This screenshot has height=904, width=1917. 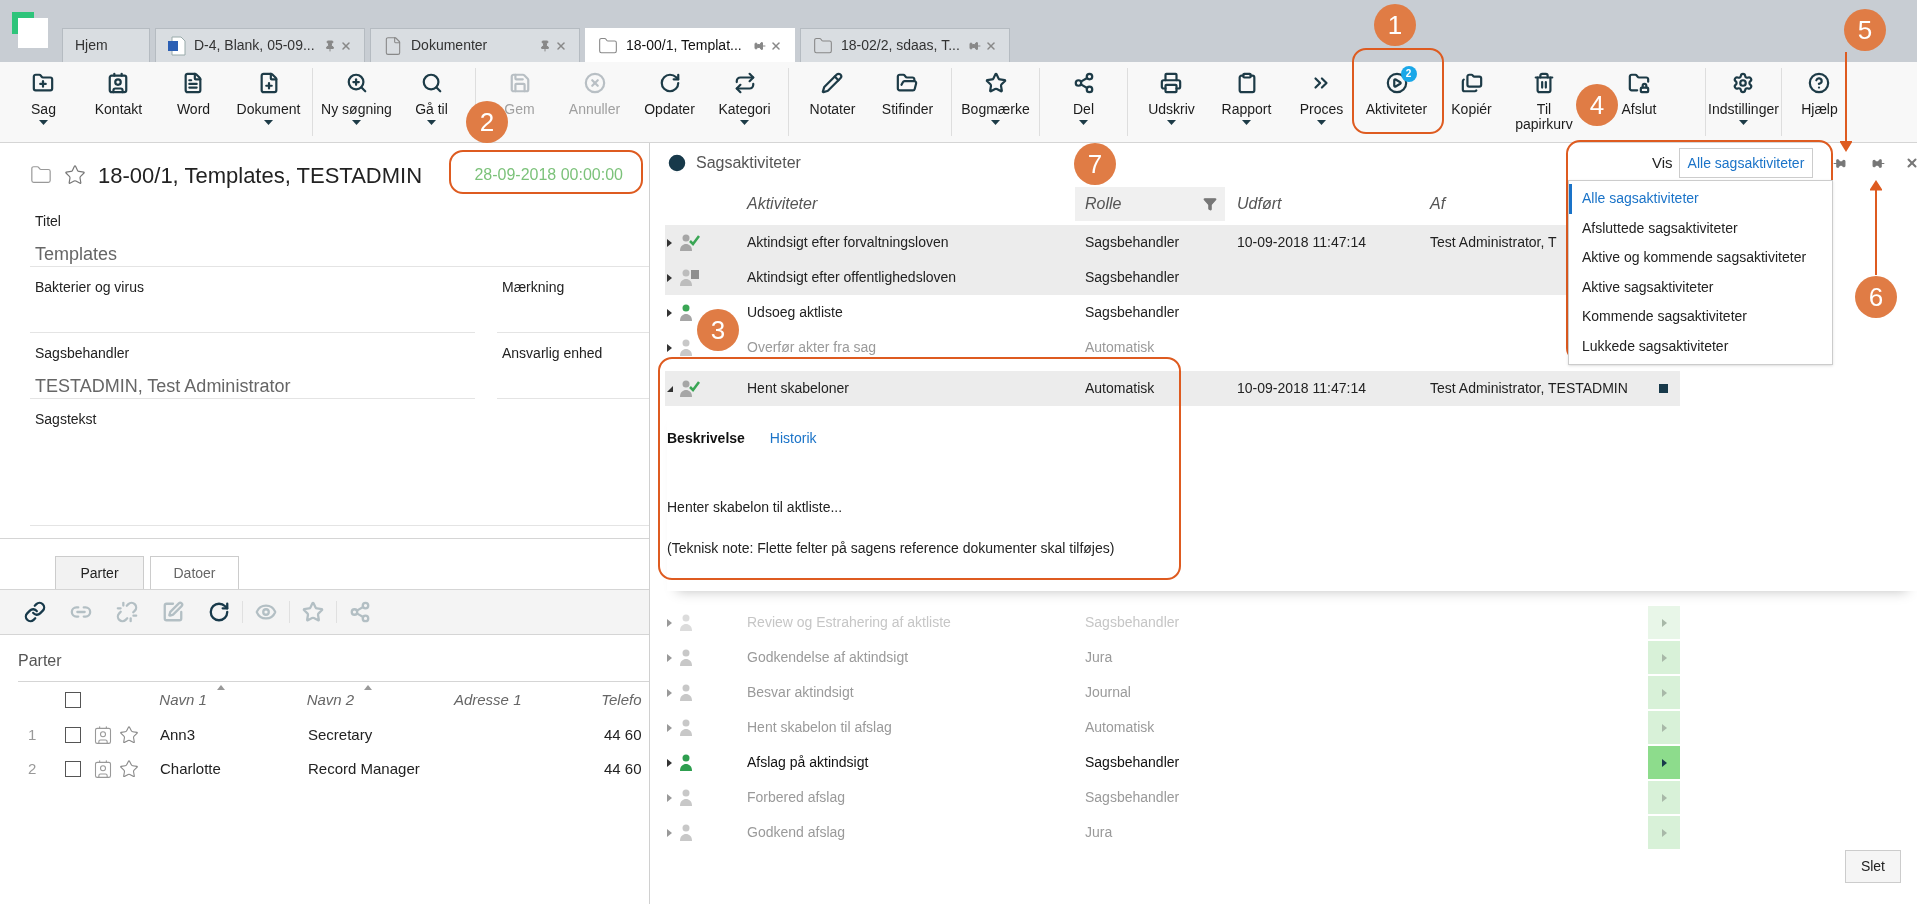 What do you see at coordinates (1700, 199) in the screenshot?
I see `menu-item: Alle sagsaktiviteter` at bounding box center [1700, 199].